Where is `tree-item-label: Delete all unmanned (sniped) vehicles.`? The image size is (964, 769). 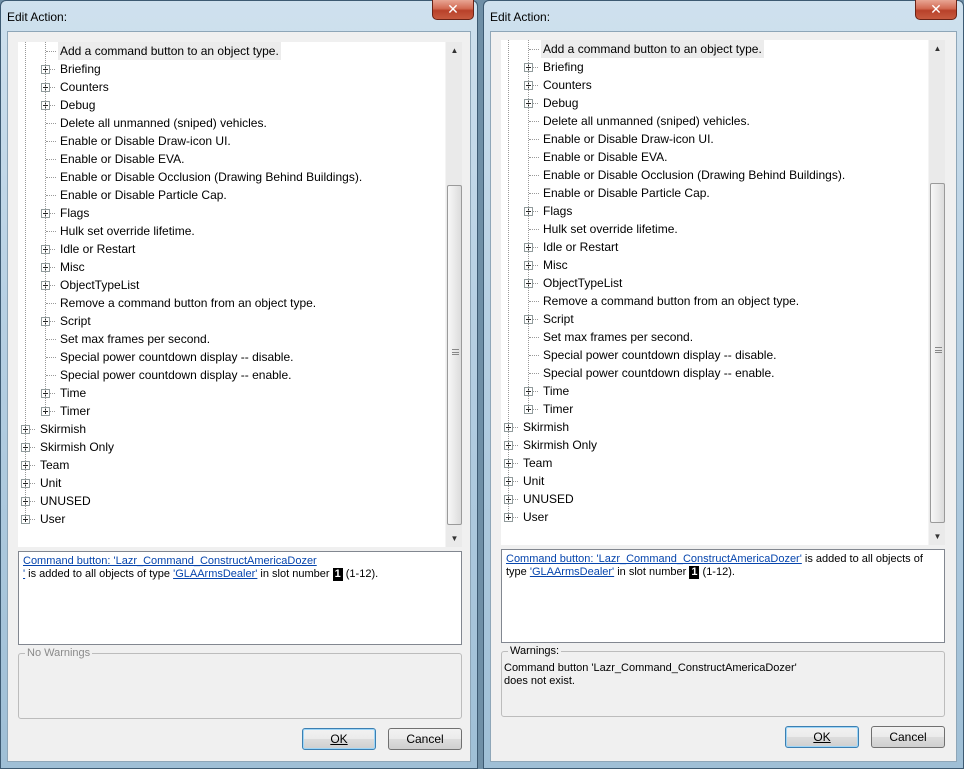 tree-item-label: Delete all unmanned (sniped) vehicles. is located at coordinates (646, 121).